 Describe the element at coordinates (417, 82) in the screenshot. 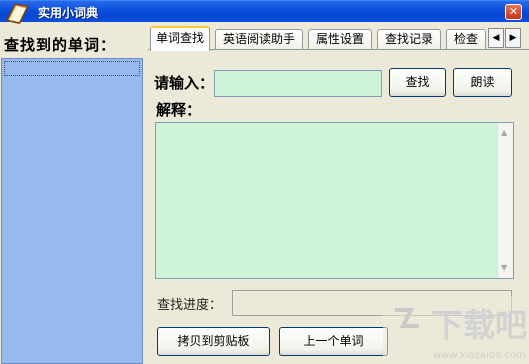

I see `search-button: 查找` at that location.